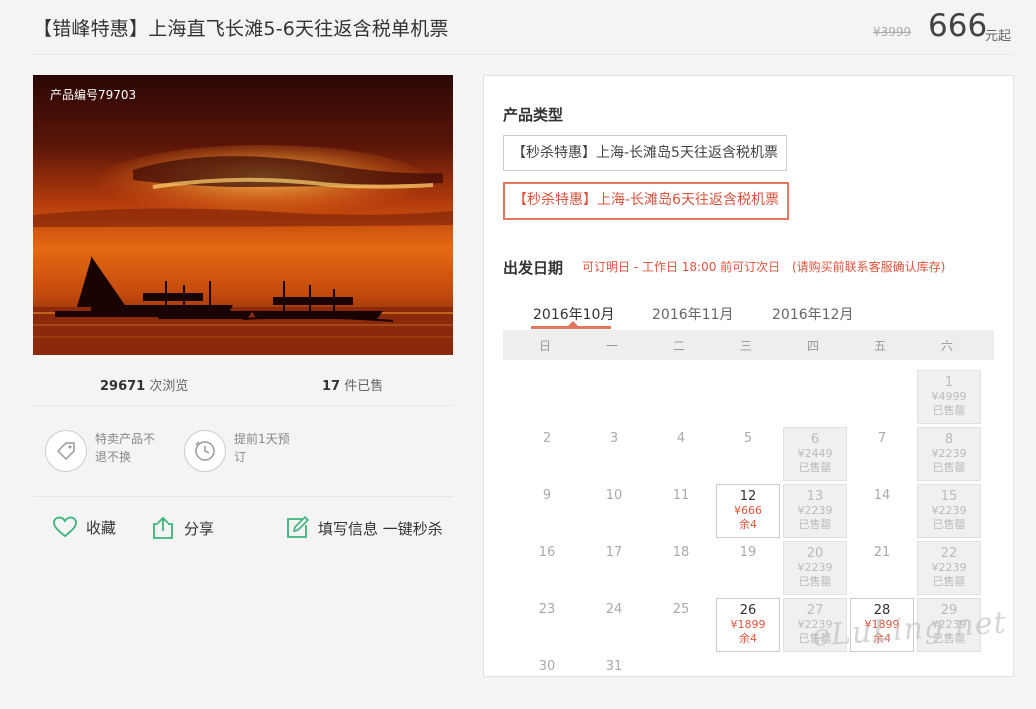 Image resolution: width=1036 pixels, height=709 pixels. What do you see at coordinates (182, 528) in the screenshot?
I see `share-button: 分享` at bounding box center [182, 528].